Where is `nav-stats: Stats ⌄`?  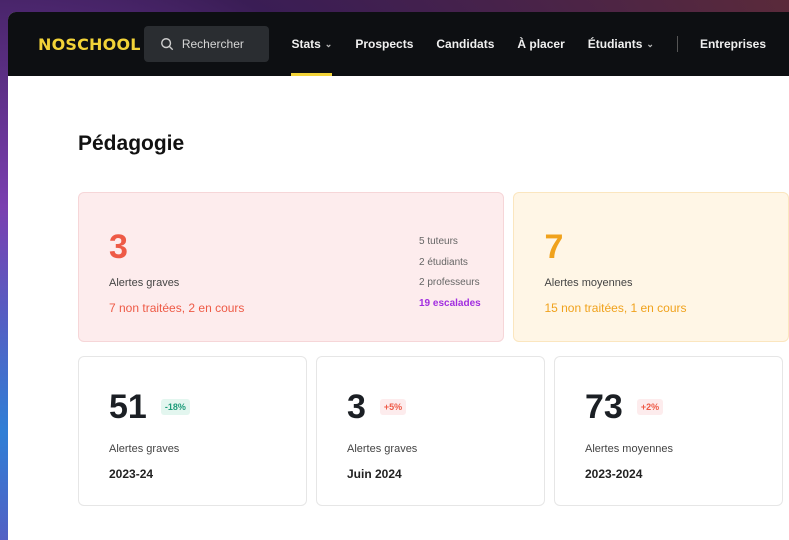
nav-stats: Stats ⌄ is located at coordinates (311, 44).